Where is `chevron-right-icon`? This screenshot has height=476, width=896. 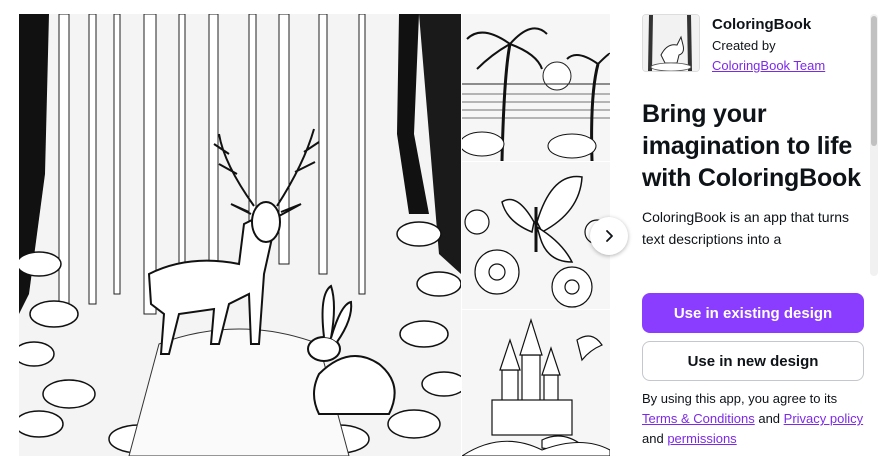 chevron-right-icon is located at coordinates (609, 236).